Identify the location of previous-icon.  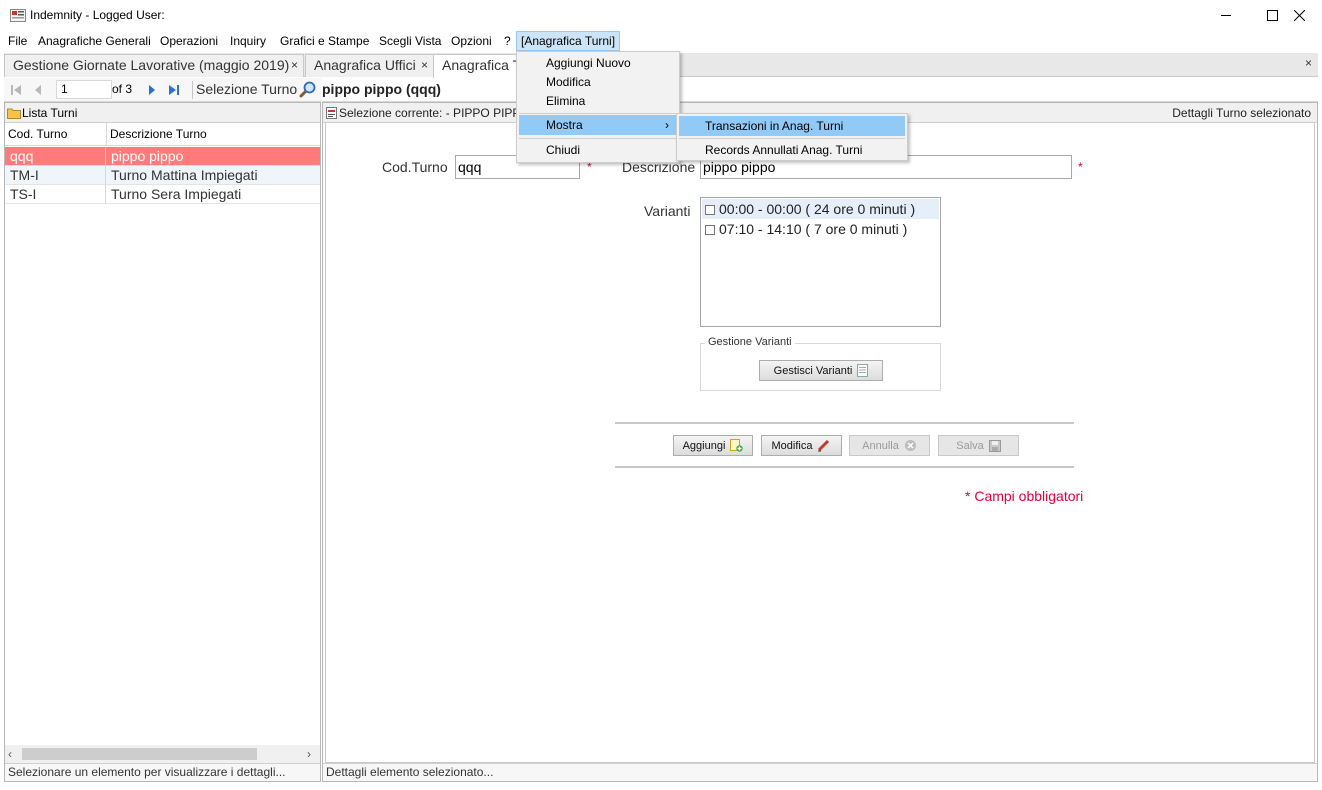
(38, 89).